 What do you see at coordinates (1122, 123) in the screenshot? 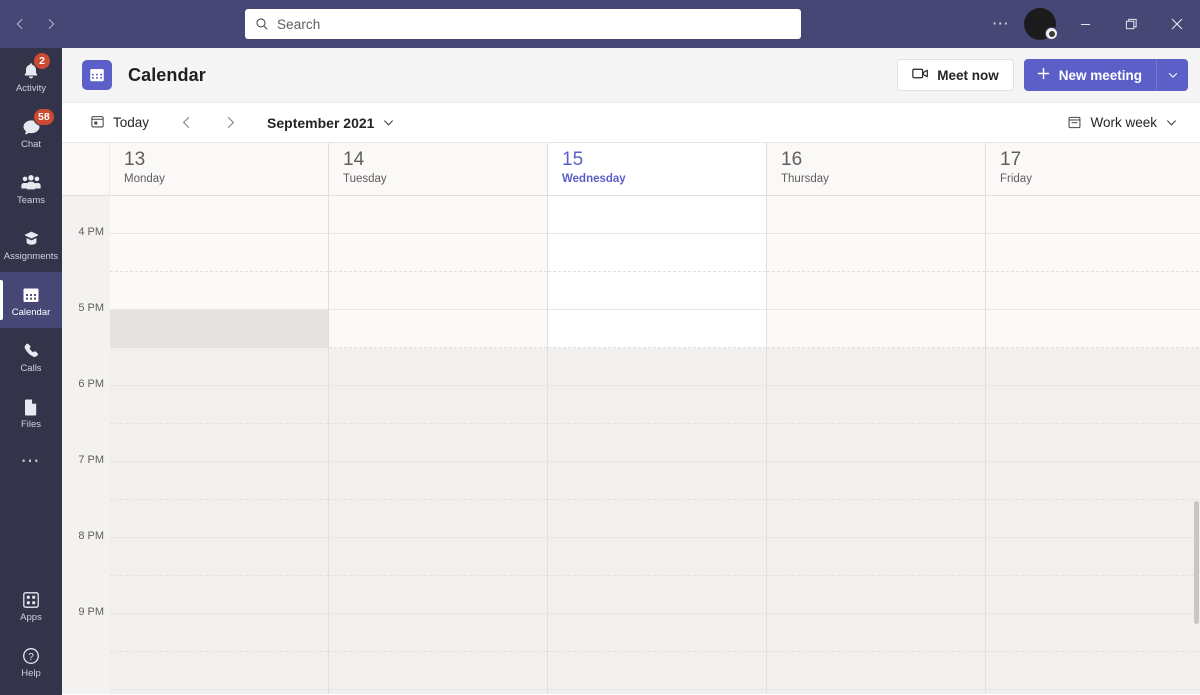
I see `view-selector: Work week` at bounding box center [1122, 123].